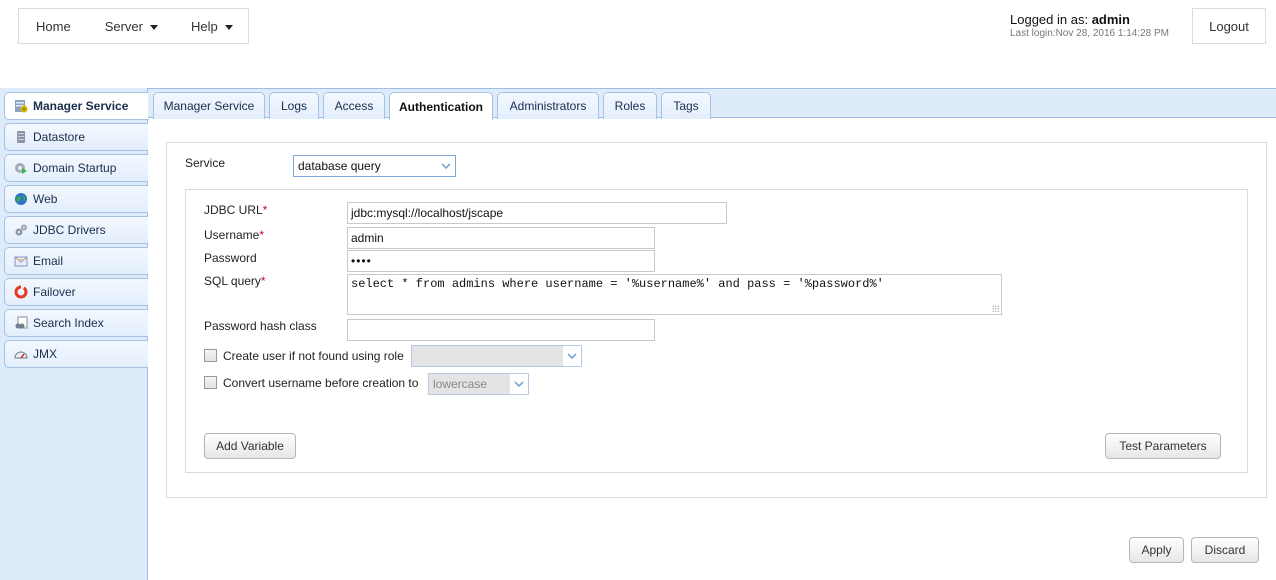  What do you see at coordinates (21, 354) in the screenshot?
I see `gauge-icon` at bounding box center [21, 354].